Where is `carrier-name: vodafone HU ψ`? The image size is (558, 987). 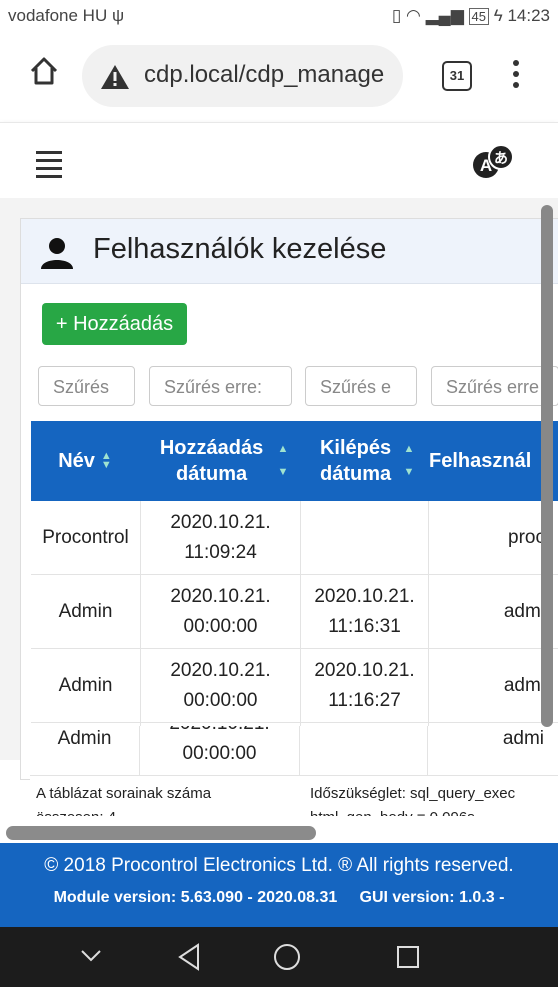 carrier-name: vodafone HU ψ is located at coordinates (66, 15).